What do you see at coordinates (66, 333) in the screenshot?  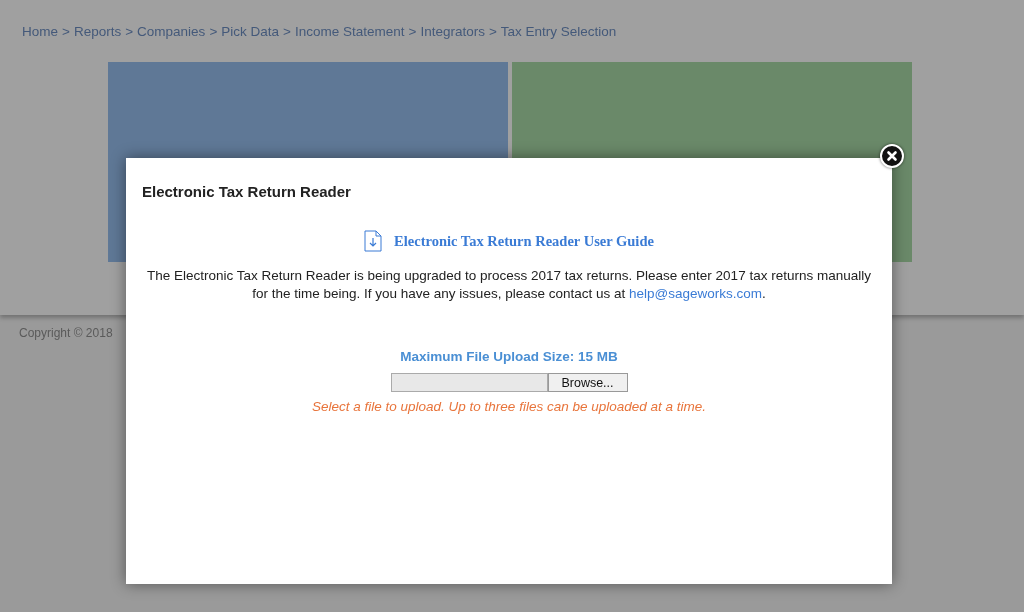 I see `copyright-text: Copyright © 2018` at bounding box center [66, 333].